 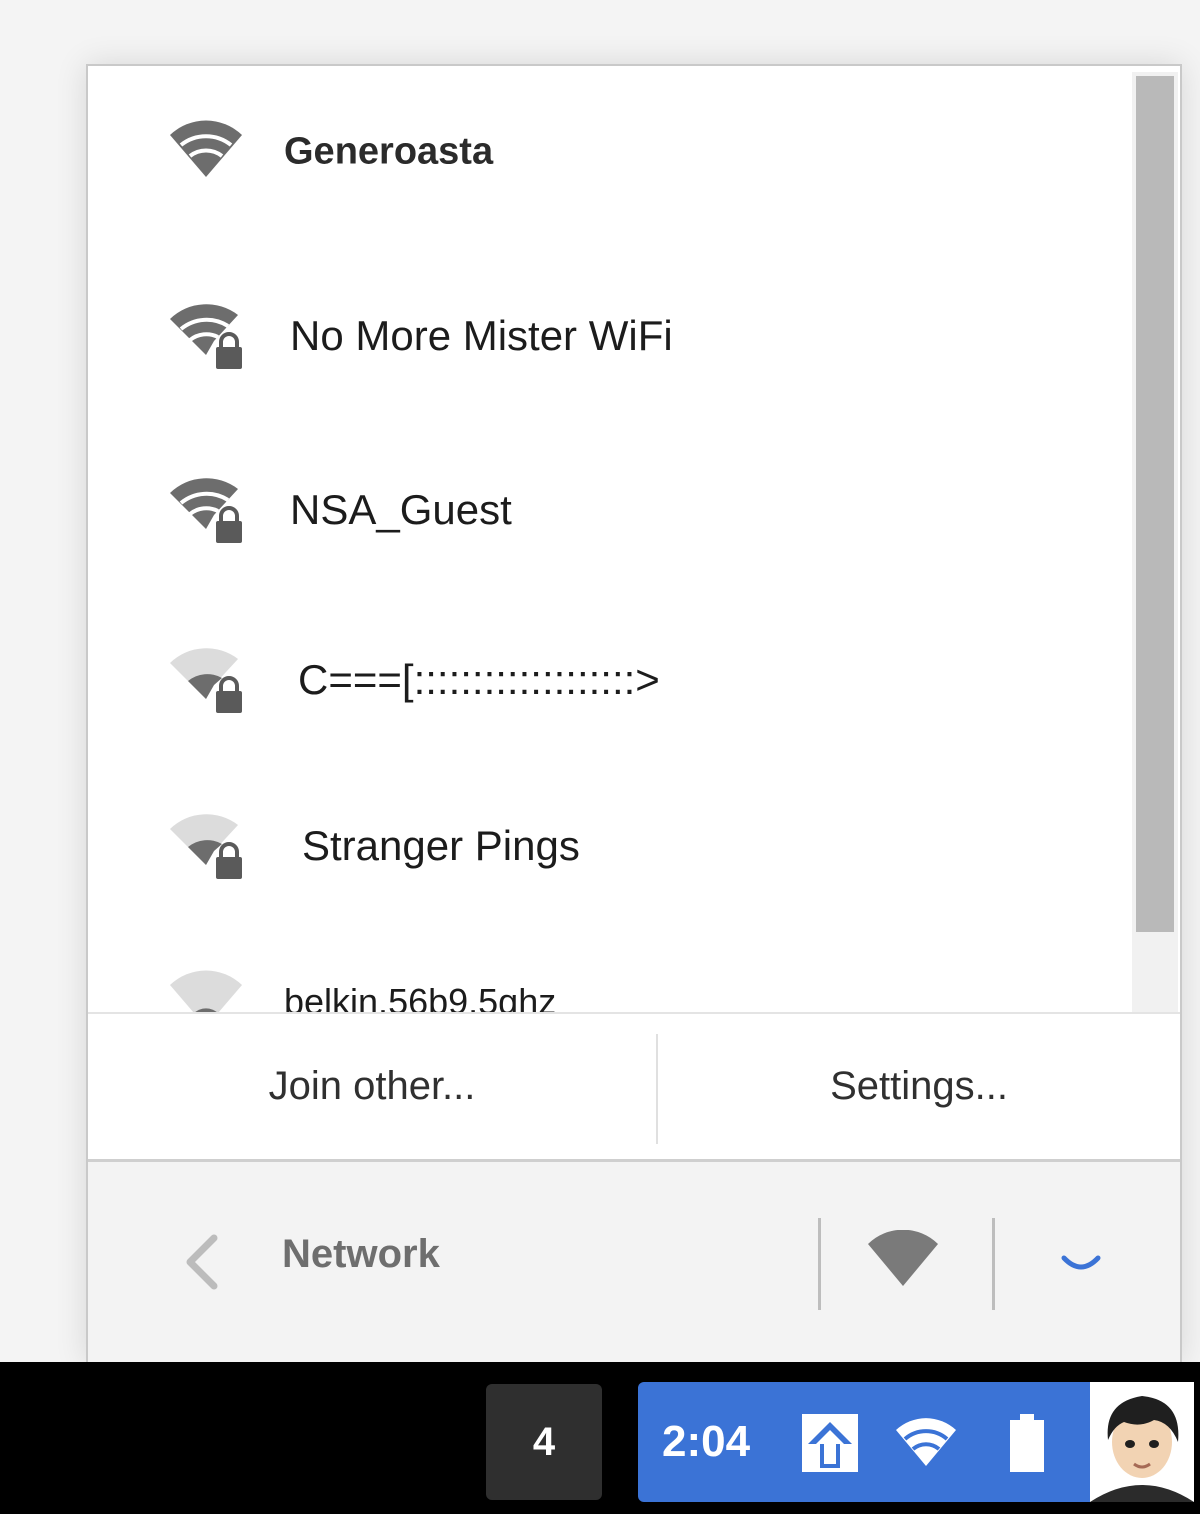 What do you see at coordinates (608, 977) in the screenshot?
I see `network-item-belkin: belkin.56b9.5ghz` at bounding box center [608, 977].